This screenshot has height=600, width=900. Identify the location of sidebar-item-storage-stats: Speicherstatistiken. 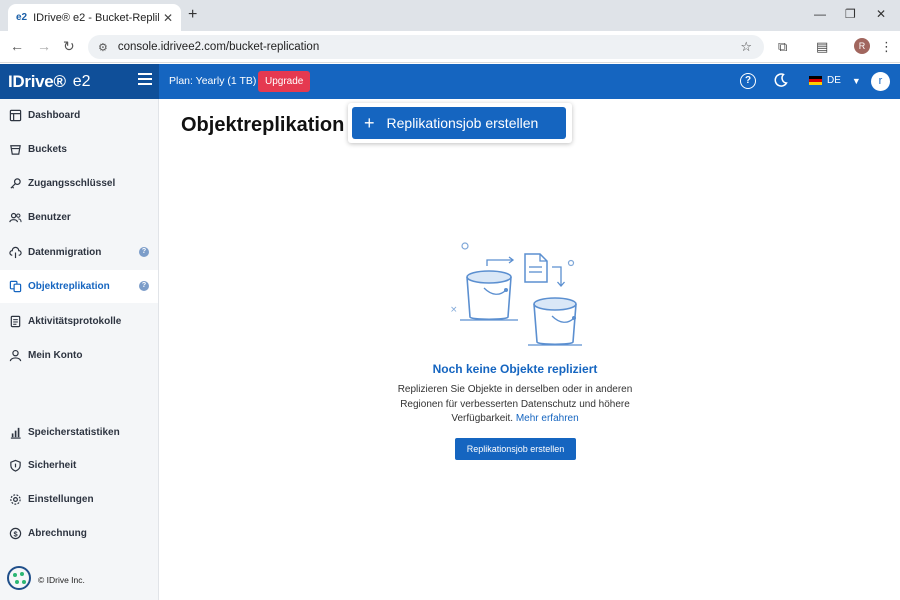
(79, 432).